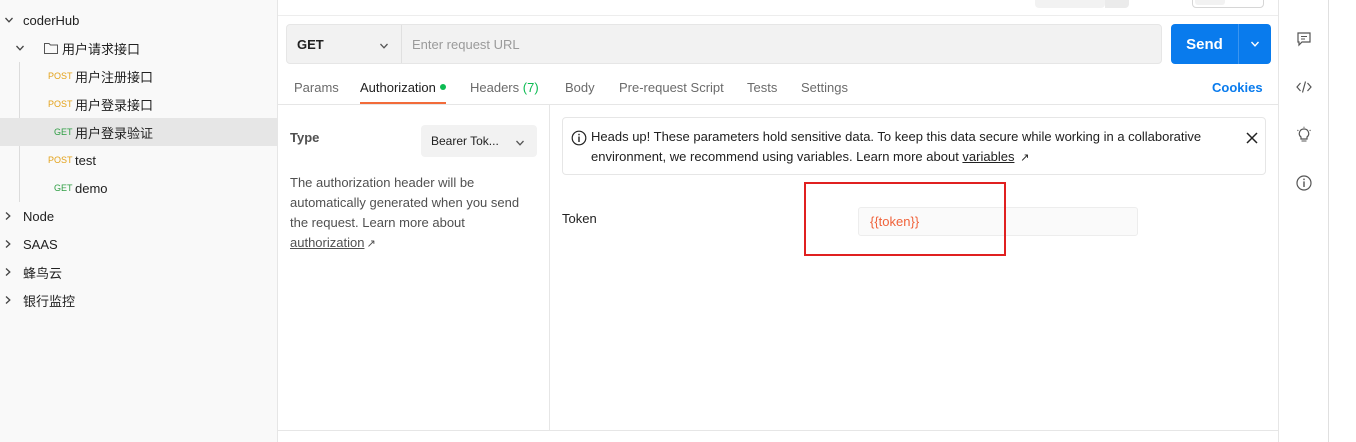 The width and height of the screenshot is (1356, 442). I want to click on request-item: POST 用户登录接口, so click(139, 104).